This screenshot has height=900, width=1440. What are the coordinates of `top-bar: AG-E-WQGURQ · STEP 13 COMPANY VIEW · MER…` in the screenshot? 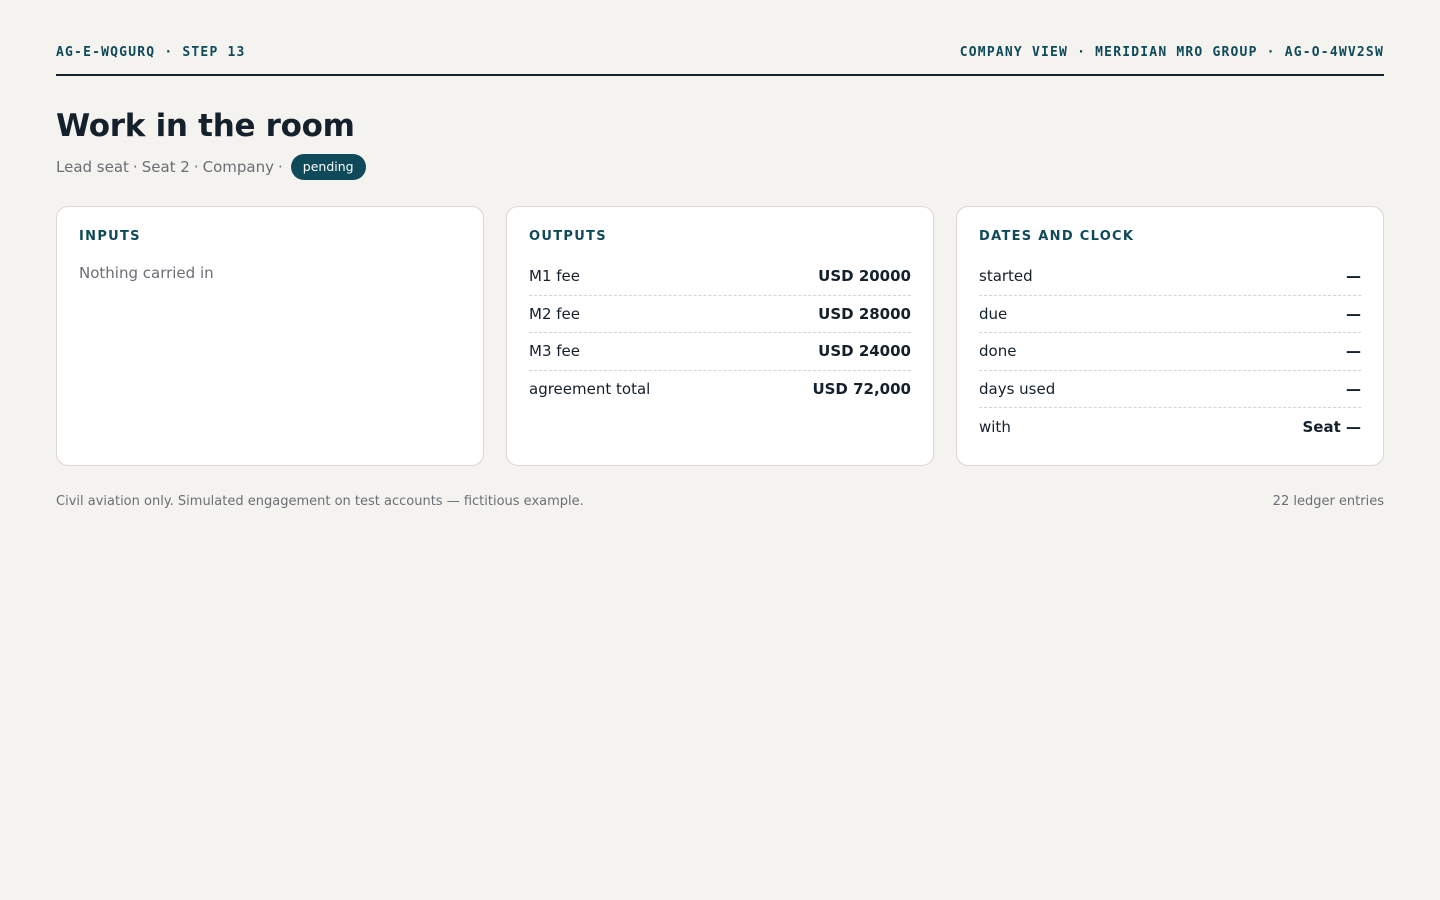 It's located at (720, 38).